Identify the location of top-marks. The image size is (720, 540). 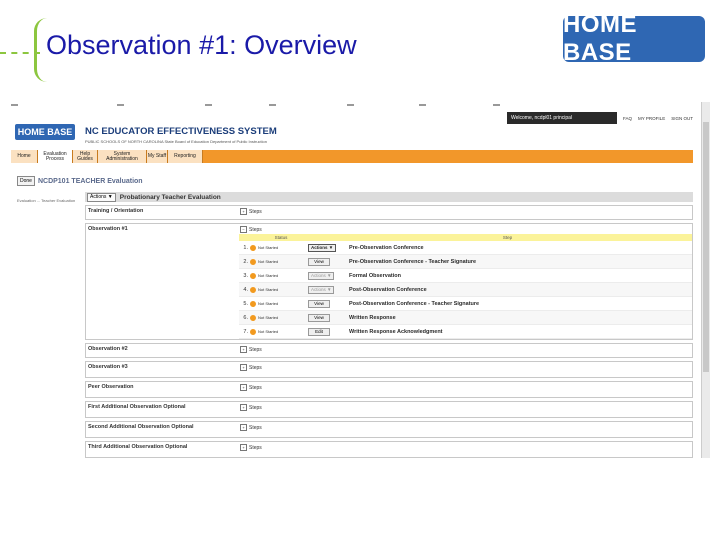
(359, 106).